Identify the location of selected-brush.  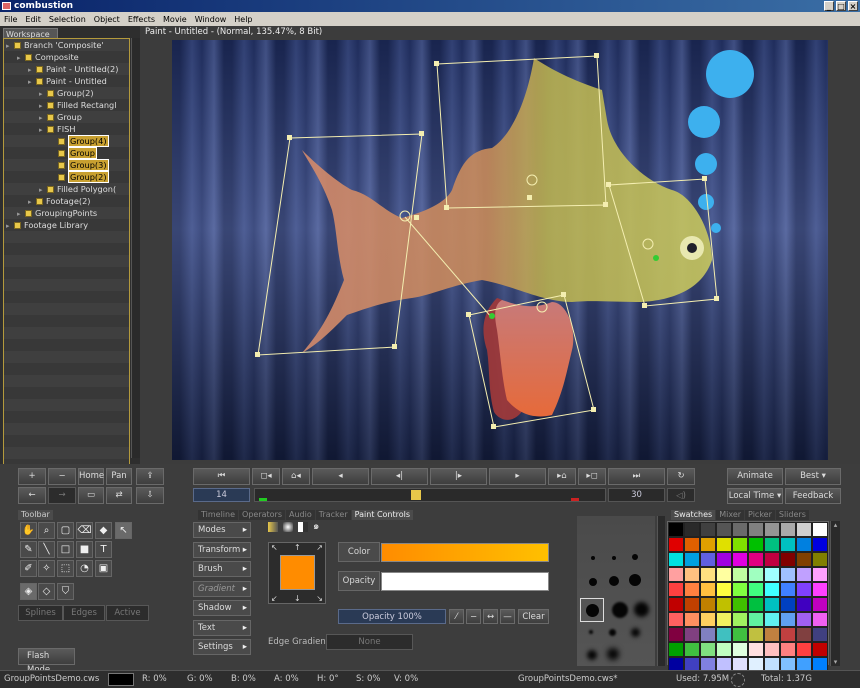
(592, 610).